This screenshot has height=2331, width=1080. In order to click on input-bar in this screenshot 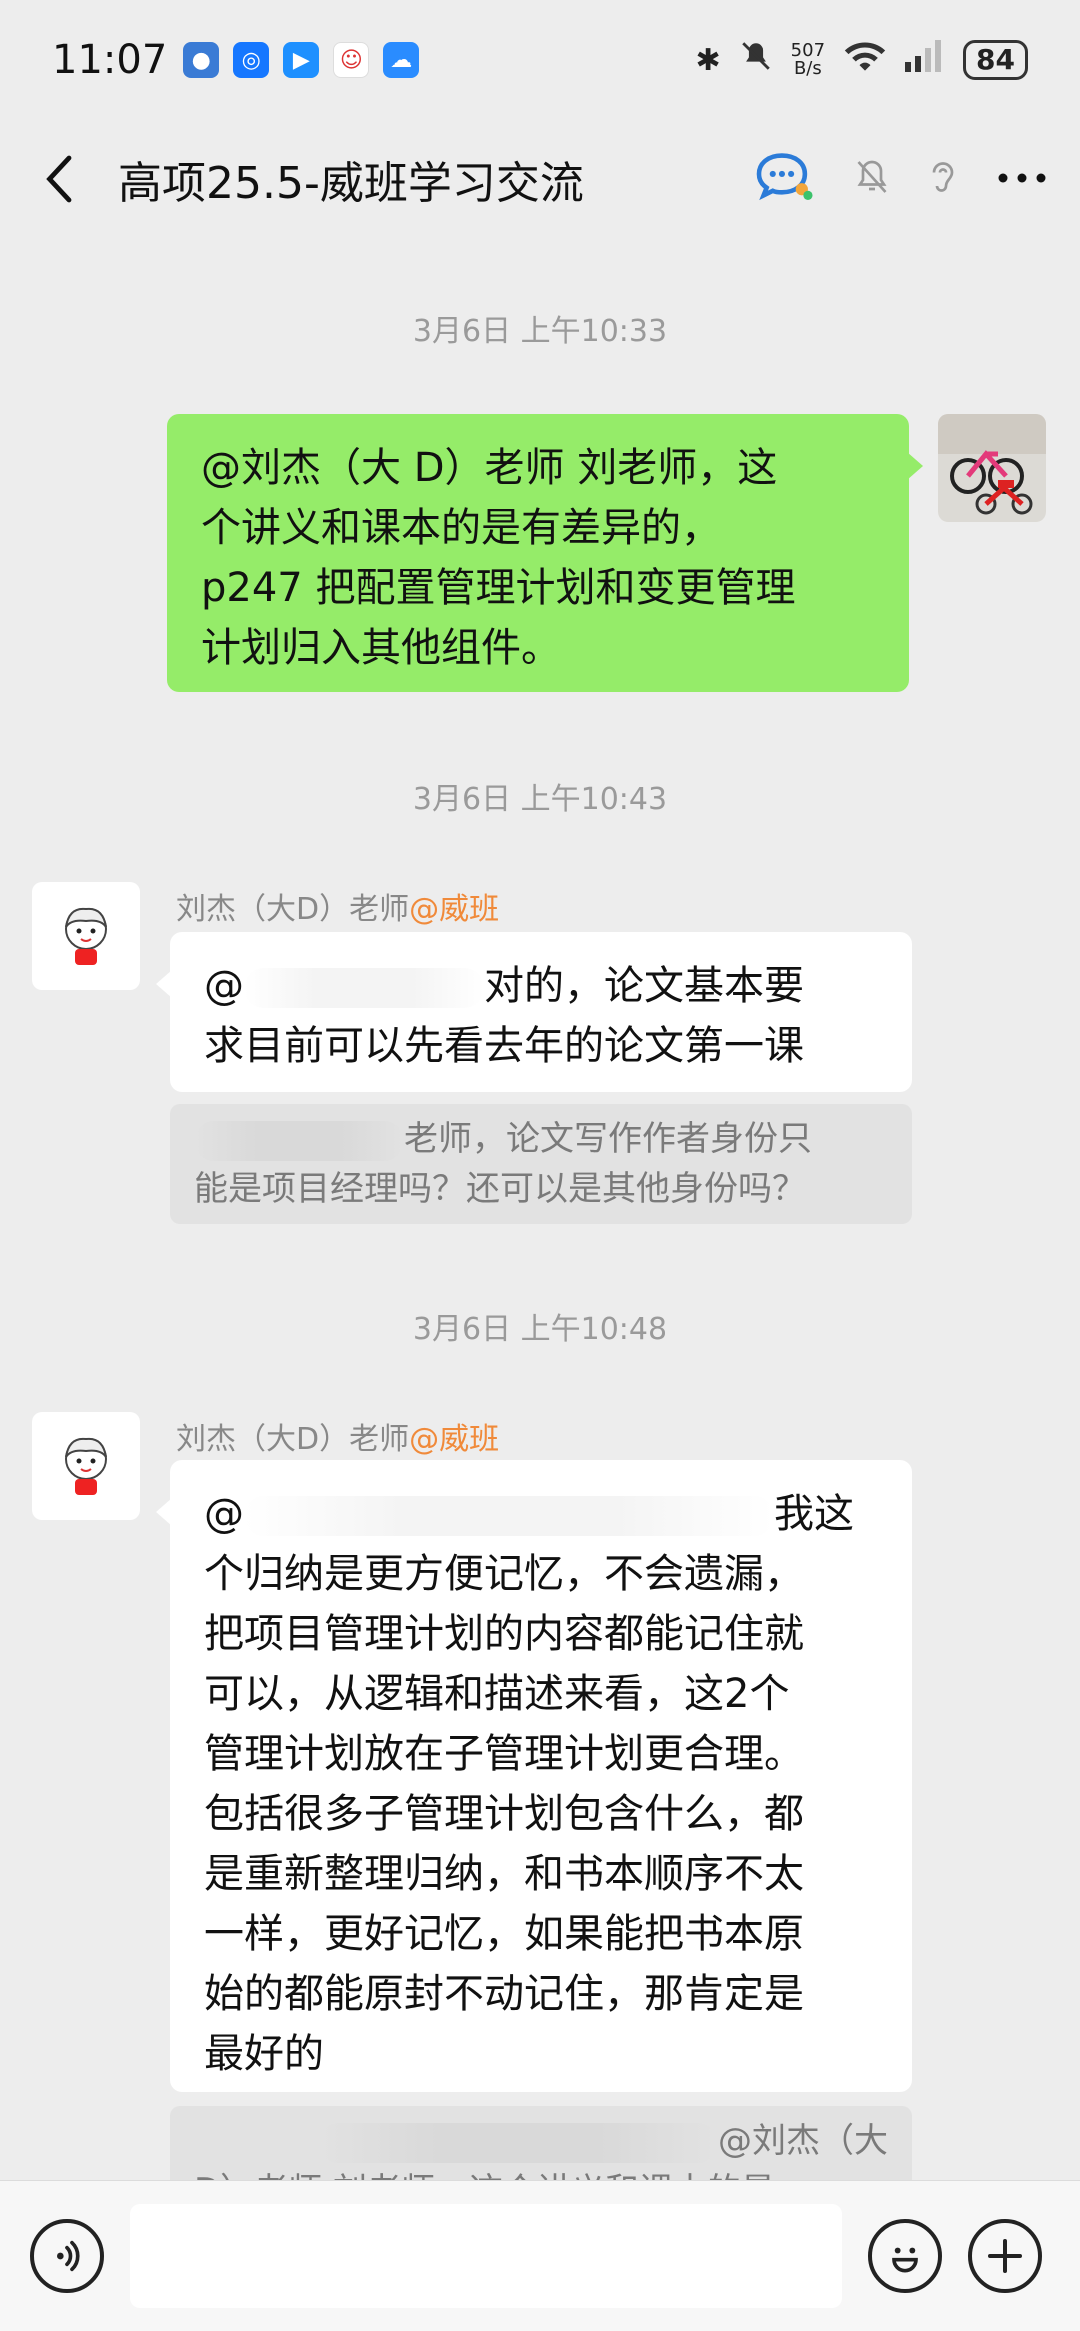, I will do `click(540, 2255)`.